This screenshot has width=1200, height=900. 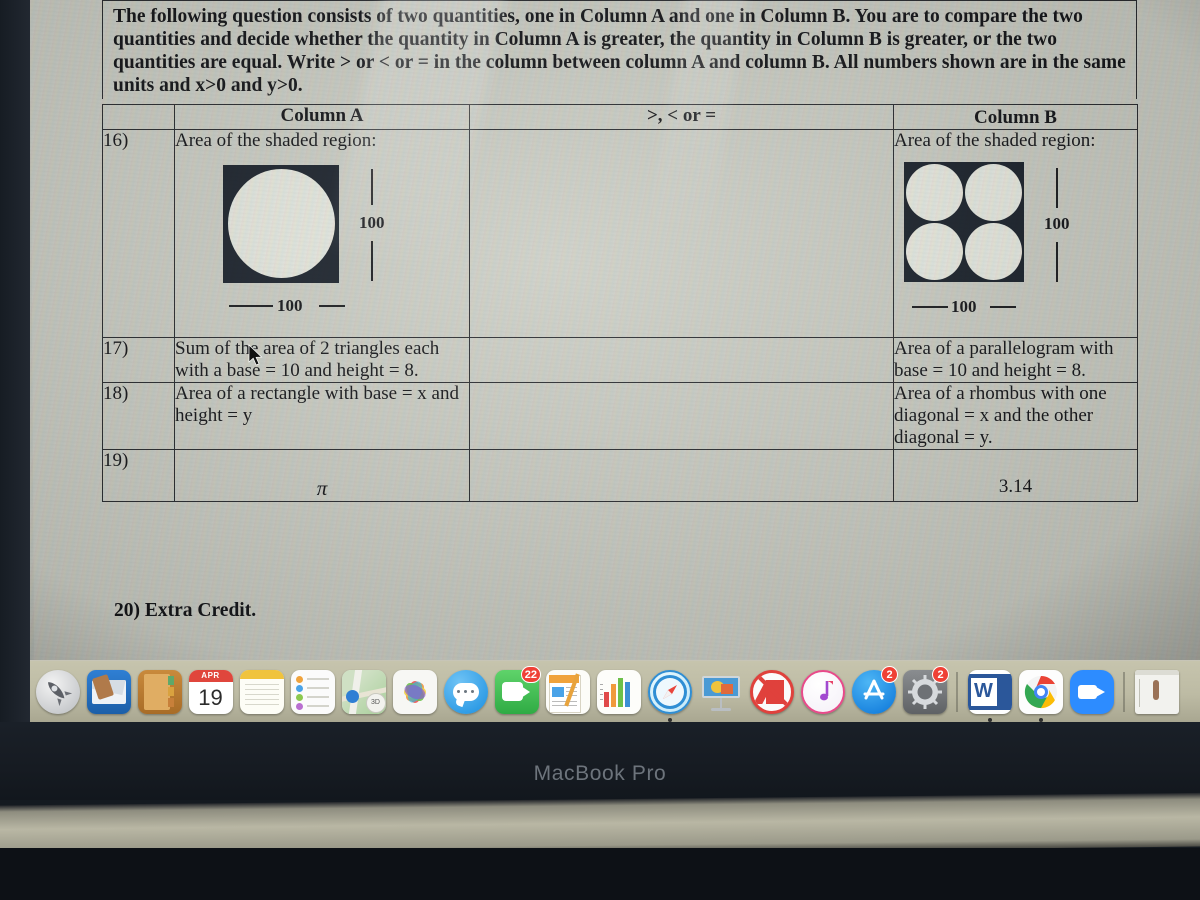 I want to click on dock-item-calendar: APR 19, so click(x=210, y=691).